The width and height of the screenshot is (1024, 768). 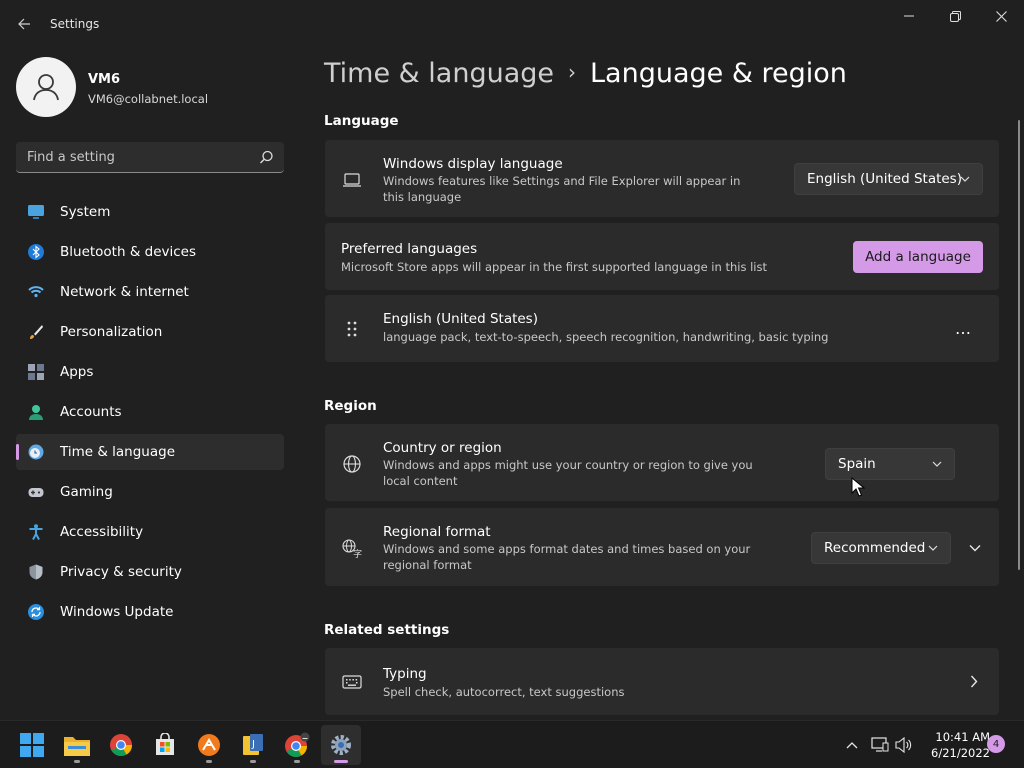 I want to click on sidebar-item-label: Accessibility, so click(x=102, y=532).